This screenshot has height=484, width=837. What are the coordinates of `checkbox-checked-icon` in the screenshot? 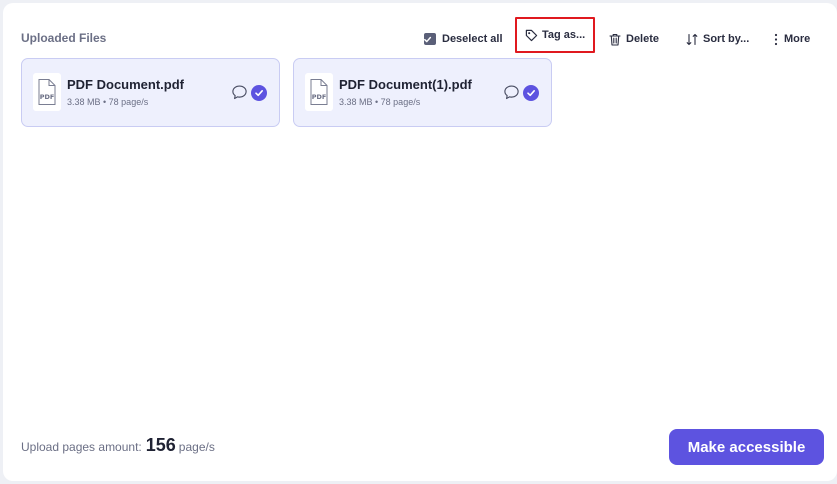 It's located at (430, 39).